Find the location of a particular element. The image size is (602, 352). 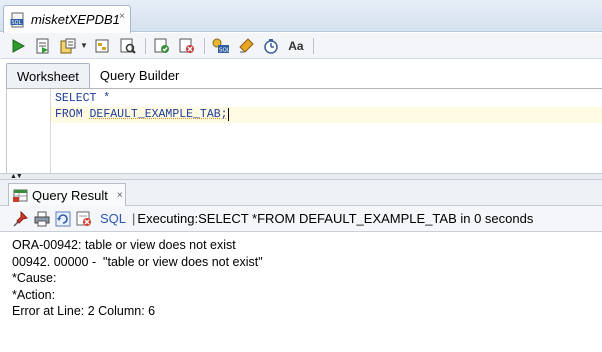

worksheet-subtabs: Worksheet Query Builder is located at coordinates (304, 76).